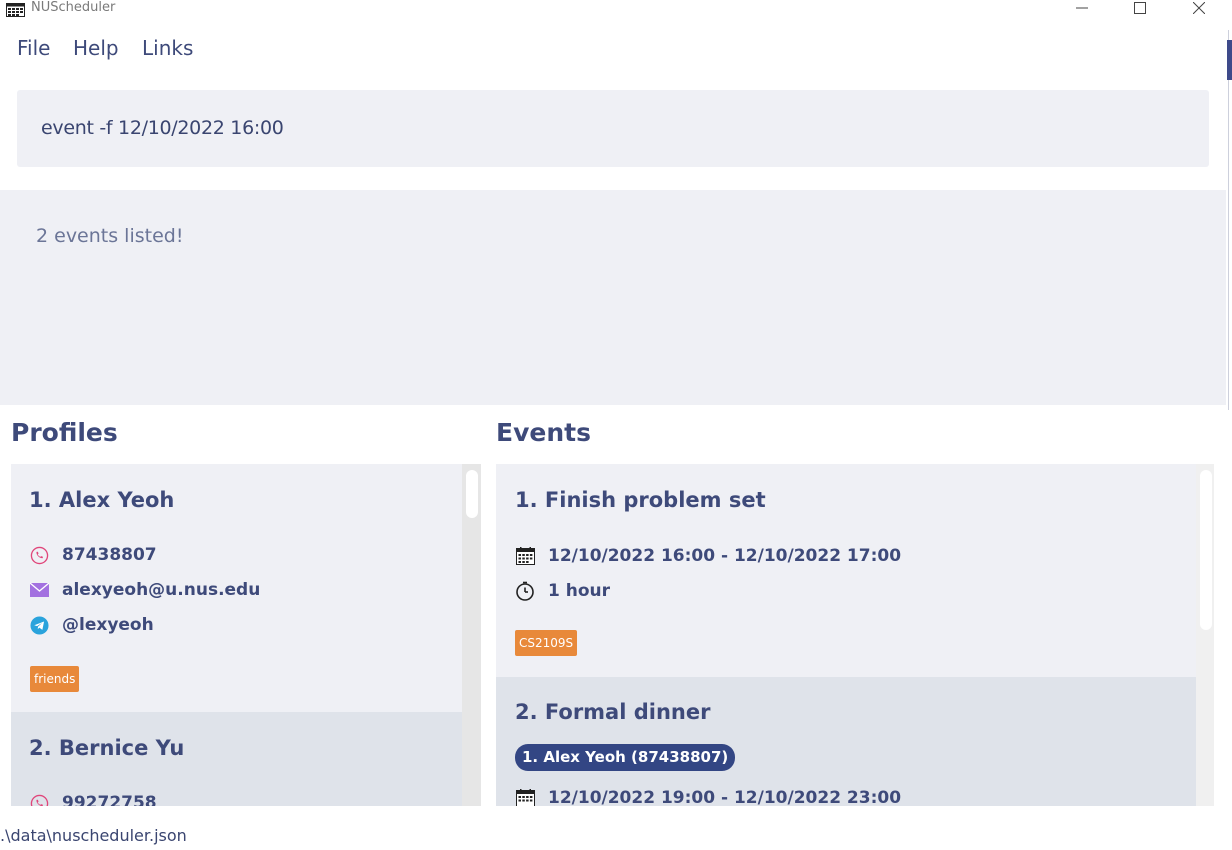 The height and width of the screenshot is (850, 1232). I want to click on event-datetime-row: 12/10/2022 19:00 - 12/10/2022 23:00, so click(708, 797).